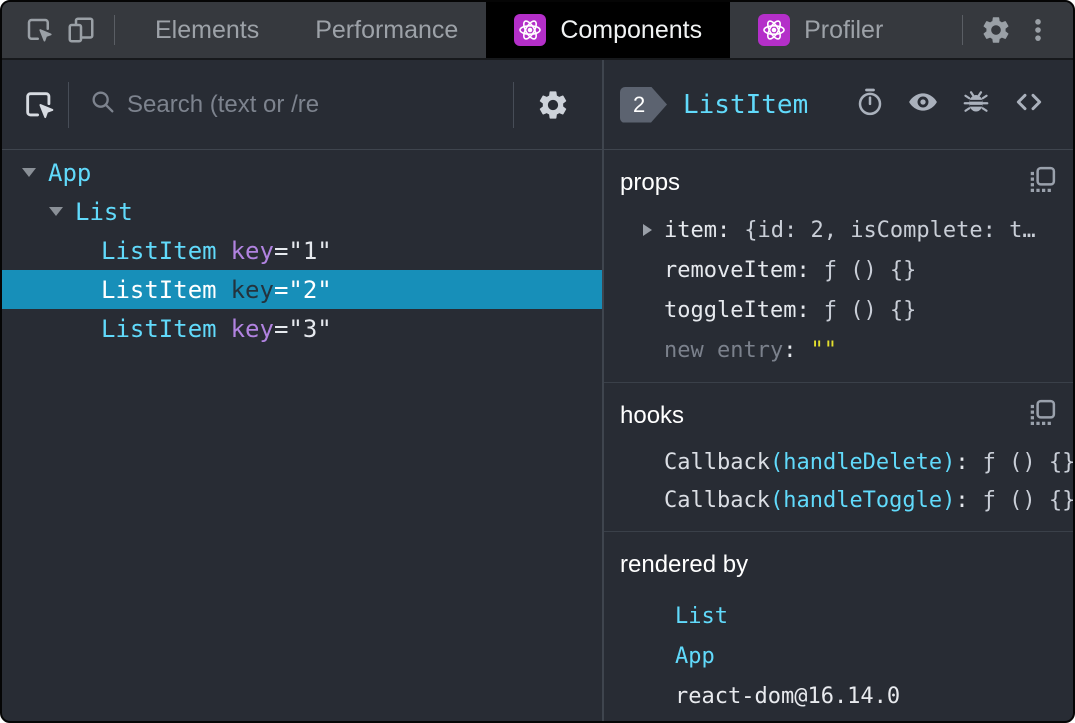 The width and height of the screenshot is (1075, 723). What do you see at coordinates (823, 350) in the screenshot?
I see `new-entry-value: ""` at bounding box center [823, 350].